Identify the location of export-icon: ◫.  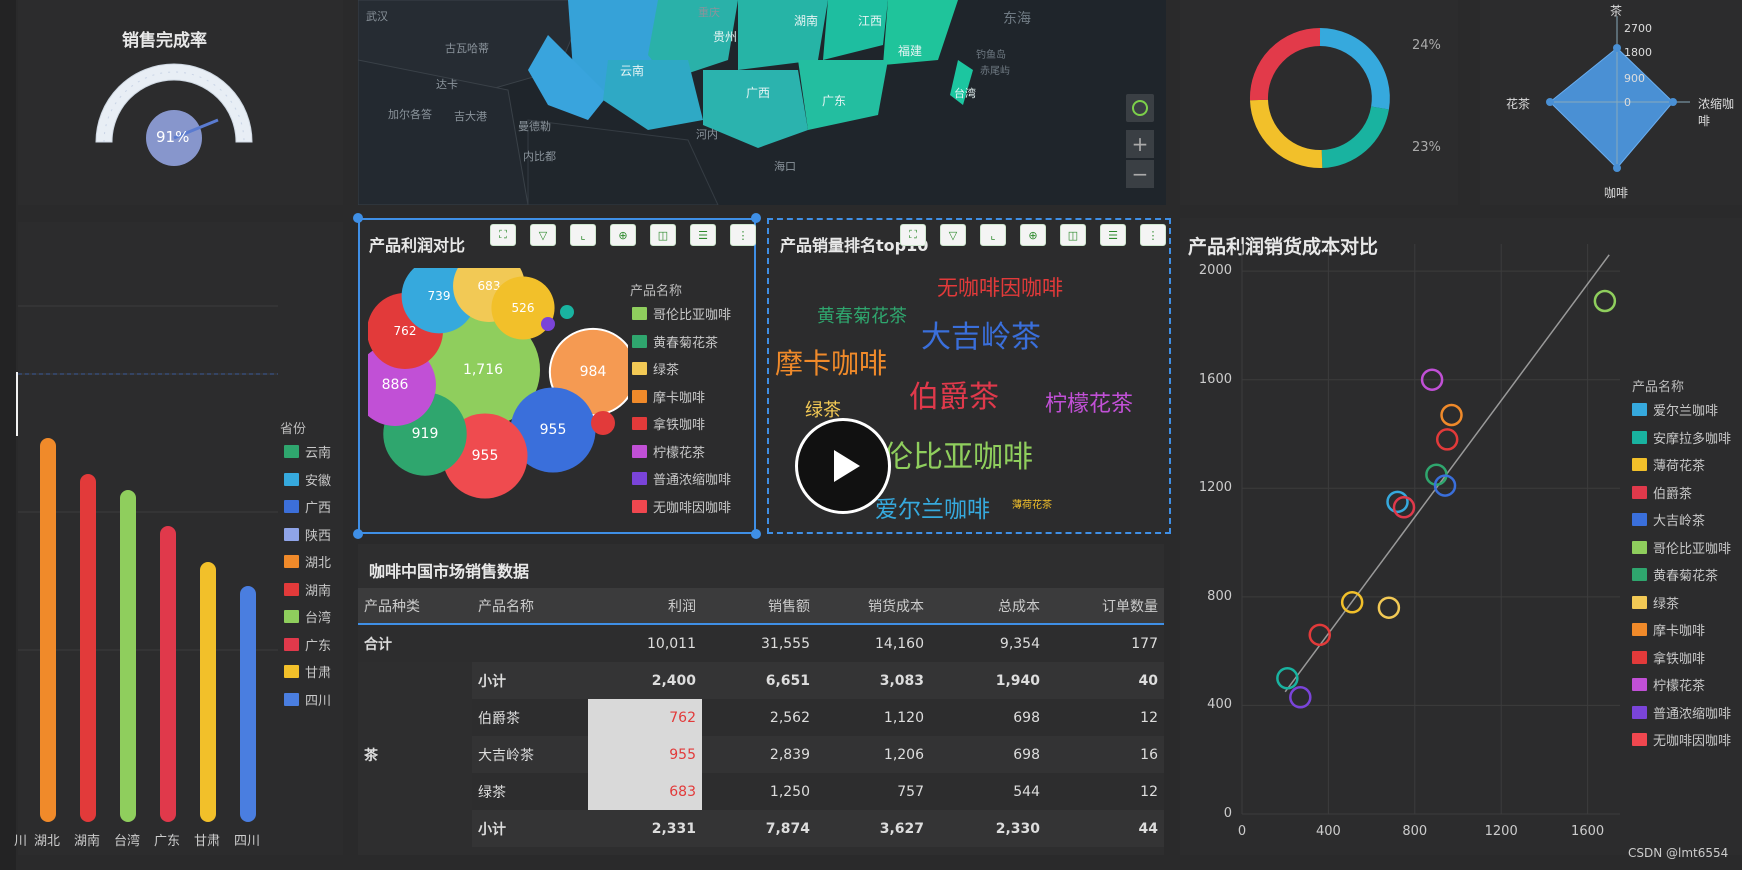
(663, 235).